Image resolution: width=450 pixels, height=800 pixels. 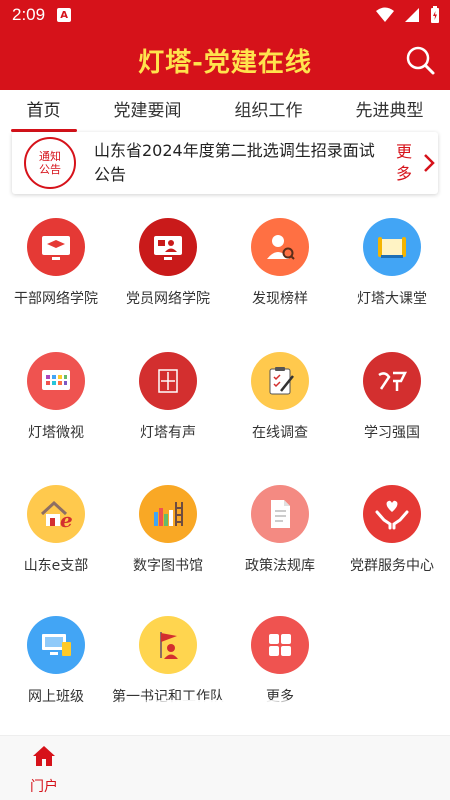 I want to click on grid-item-label: 灯塔大课堂, so click(x=392, y=299).